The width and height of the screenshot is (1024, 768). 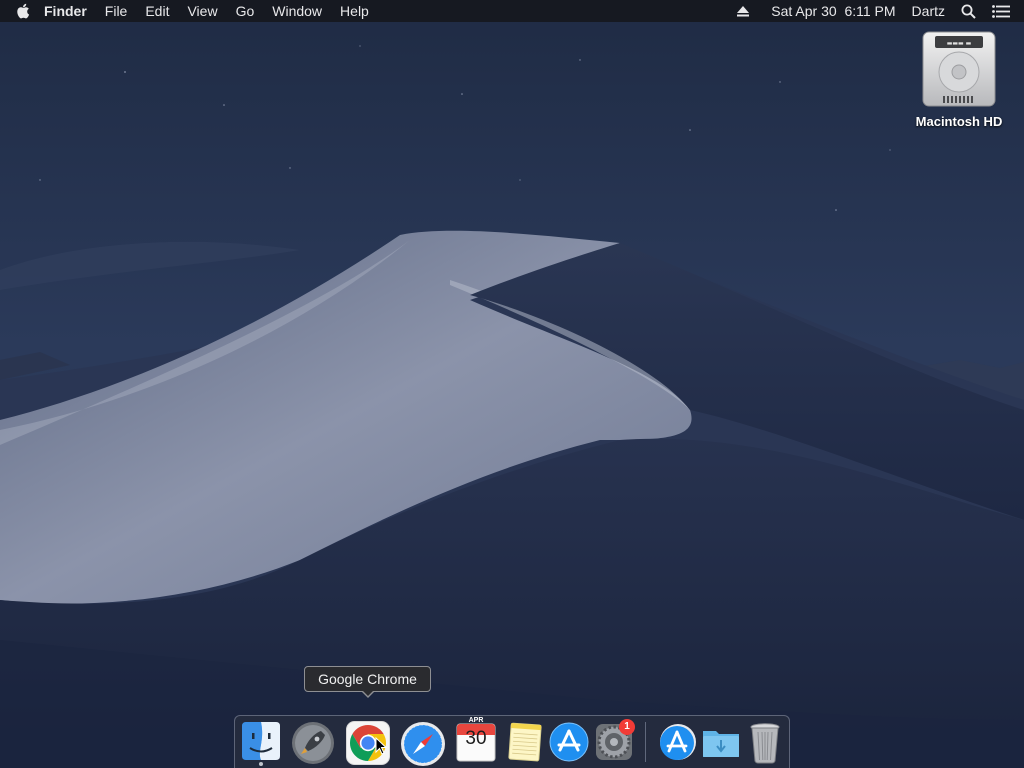 What do you see at coordinates (116, 11) in the screenshot?
I see `menu-file: File` at bounding box center [116, 11].